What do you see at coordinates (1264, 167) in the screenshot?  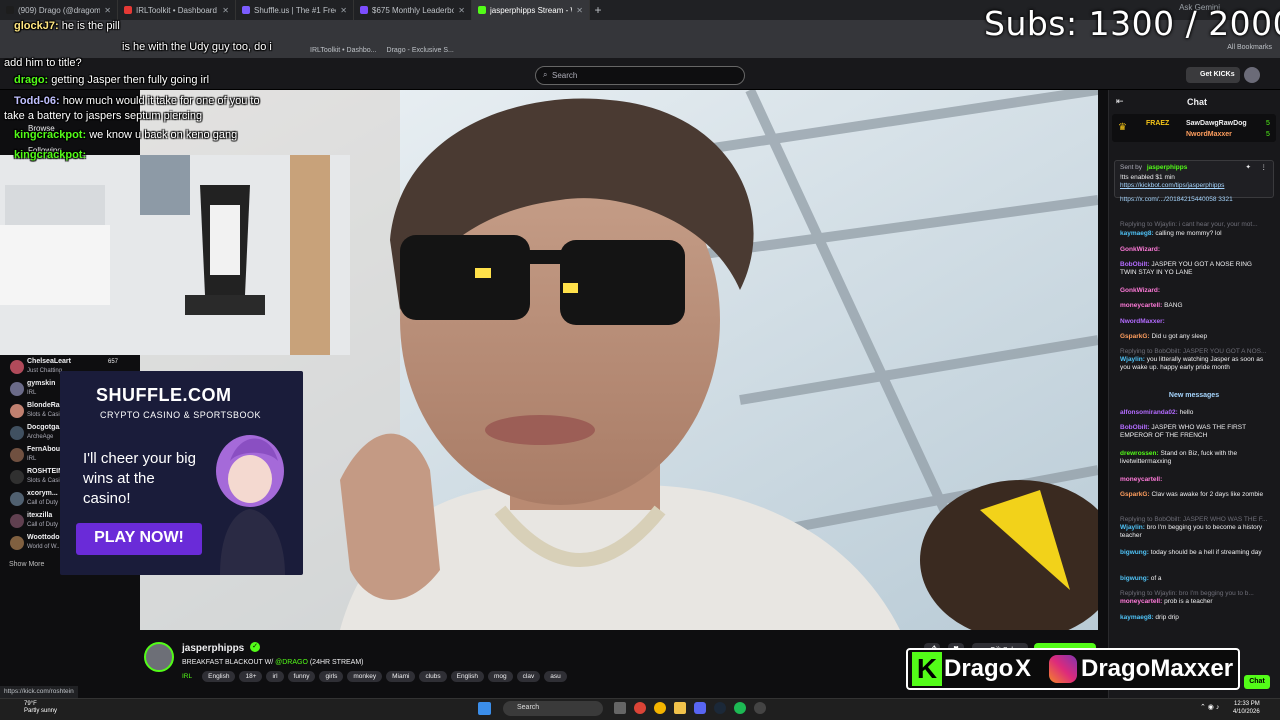 I see `more-icon: ⋮` at bounding box center [1264, 167].